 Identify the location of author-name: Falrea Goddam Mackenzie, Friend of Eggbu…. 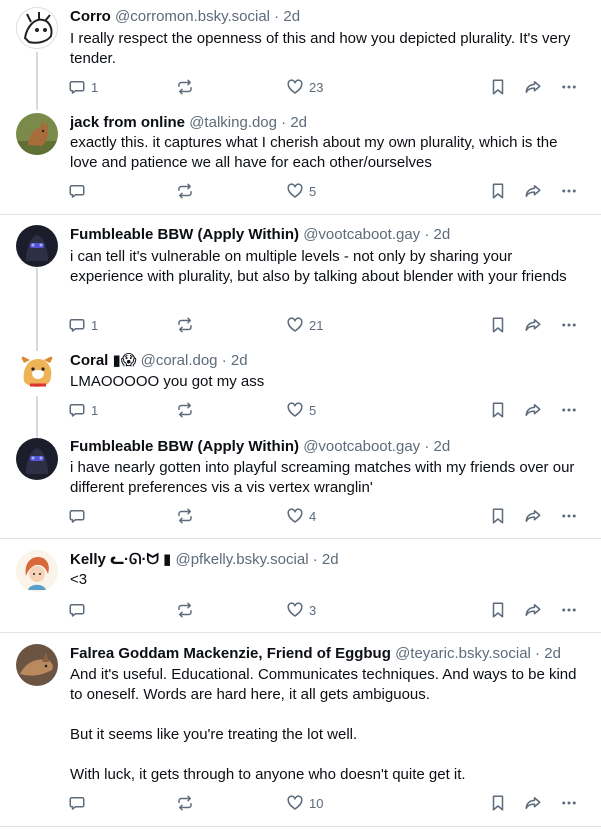
(230, 653).